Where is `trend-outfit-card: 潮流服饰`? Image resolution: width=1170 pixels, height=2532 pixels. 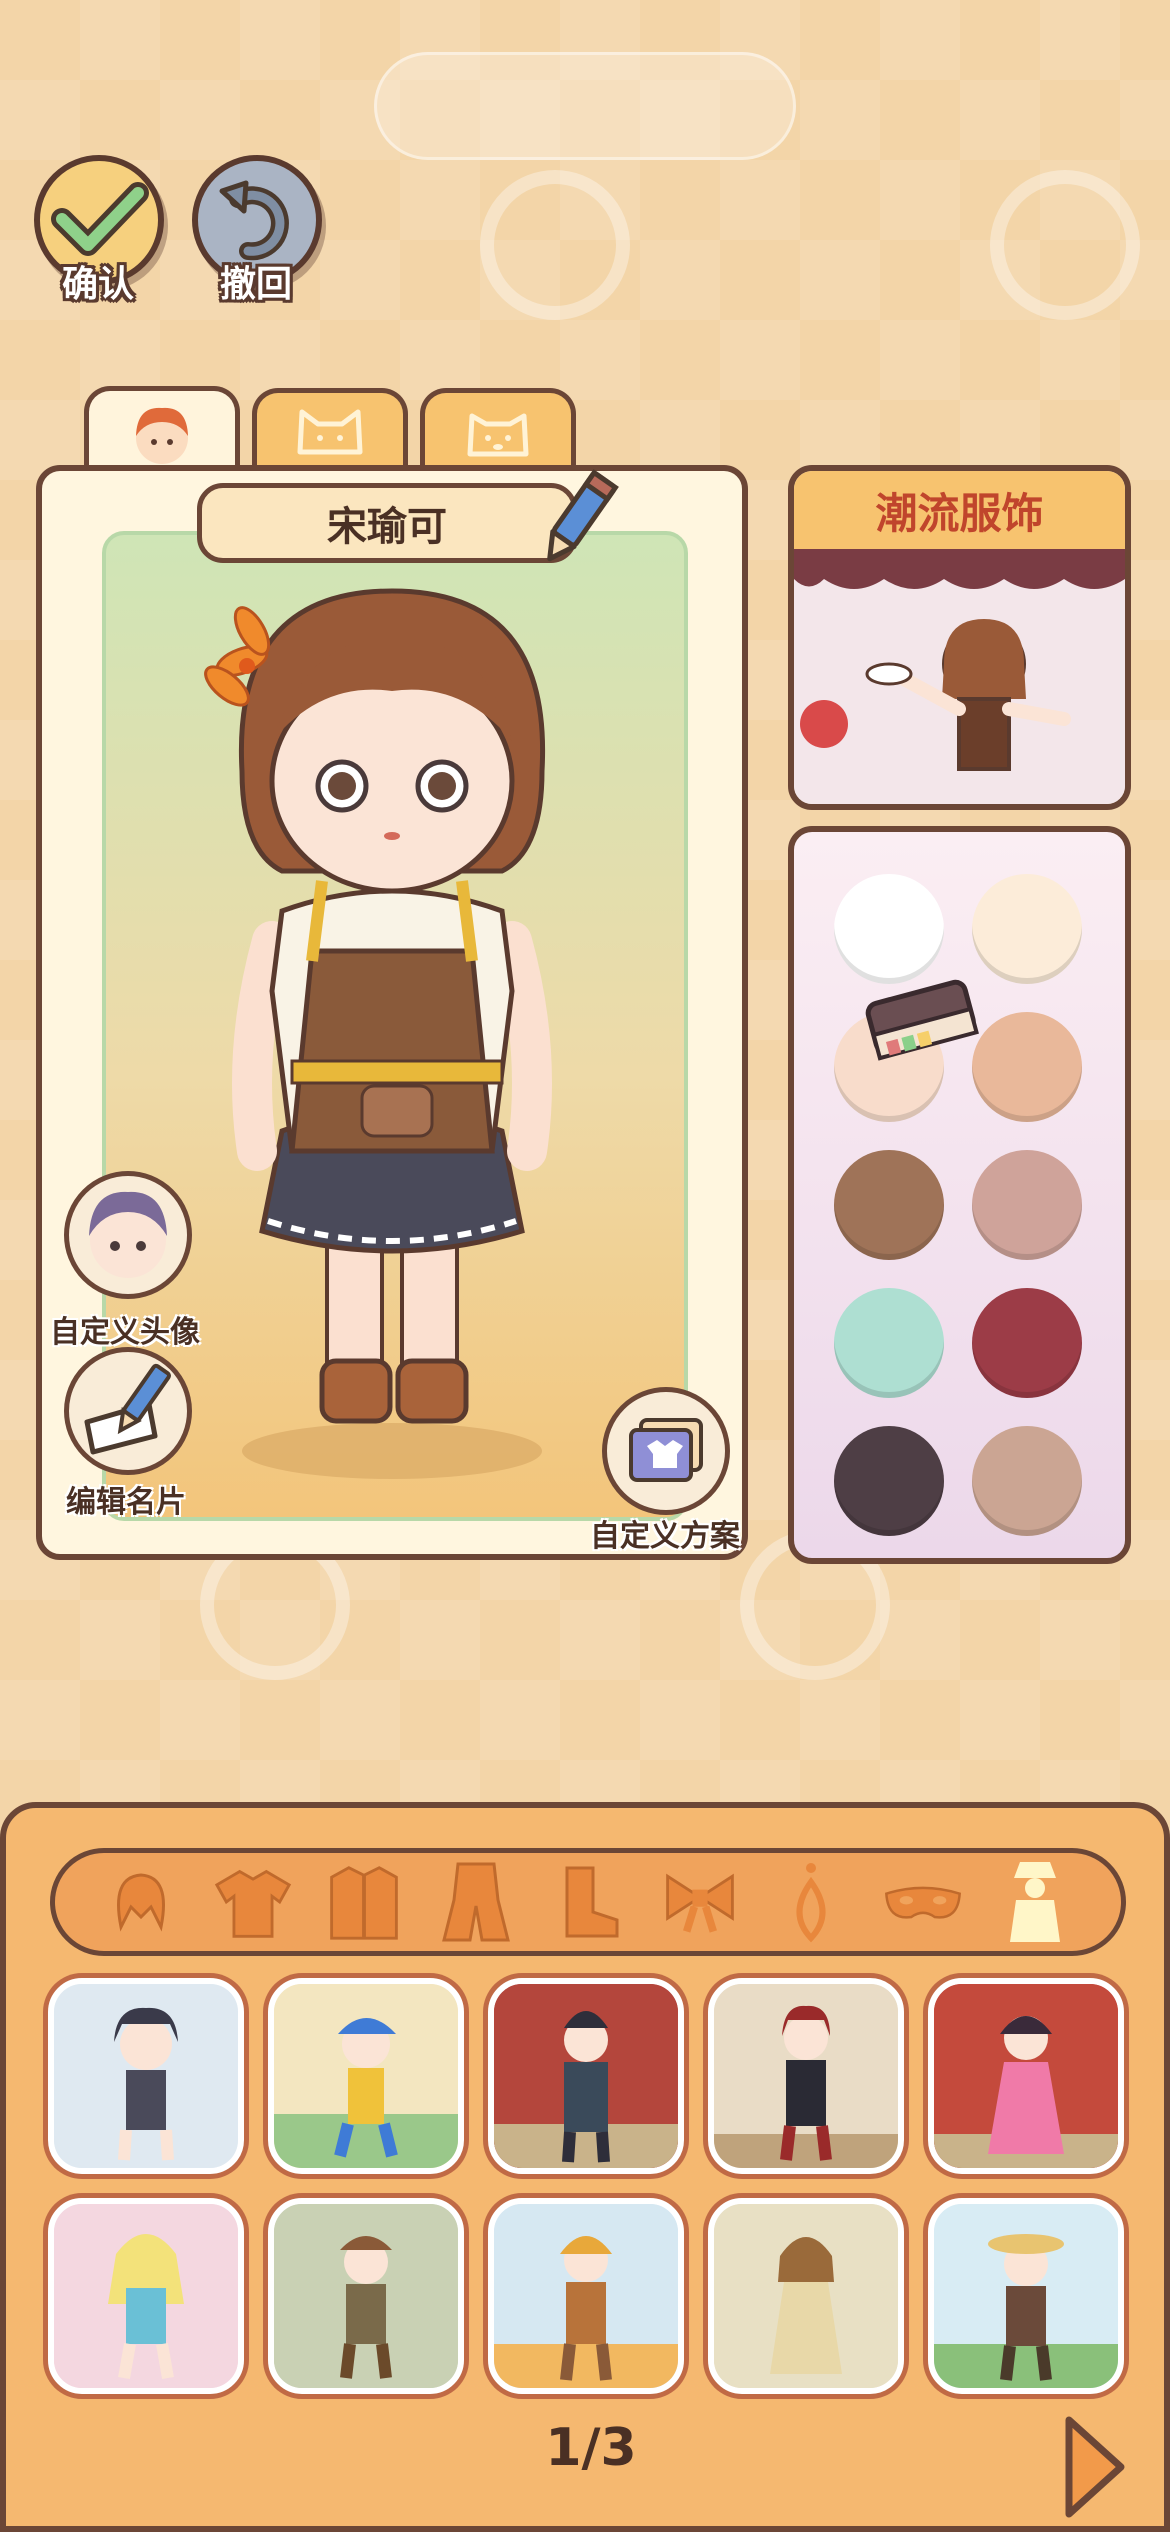 trend-outfit-card: 潮流服饰 is located at coordinates (959, 637).